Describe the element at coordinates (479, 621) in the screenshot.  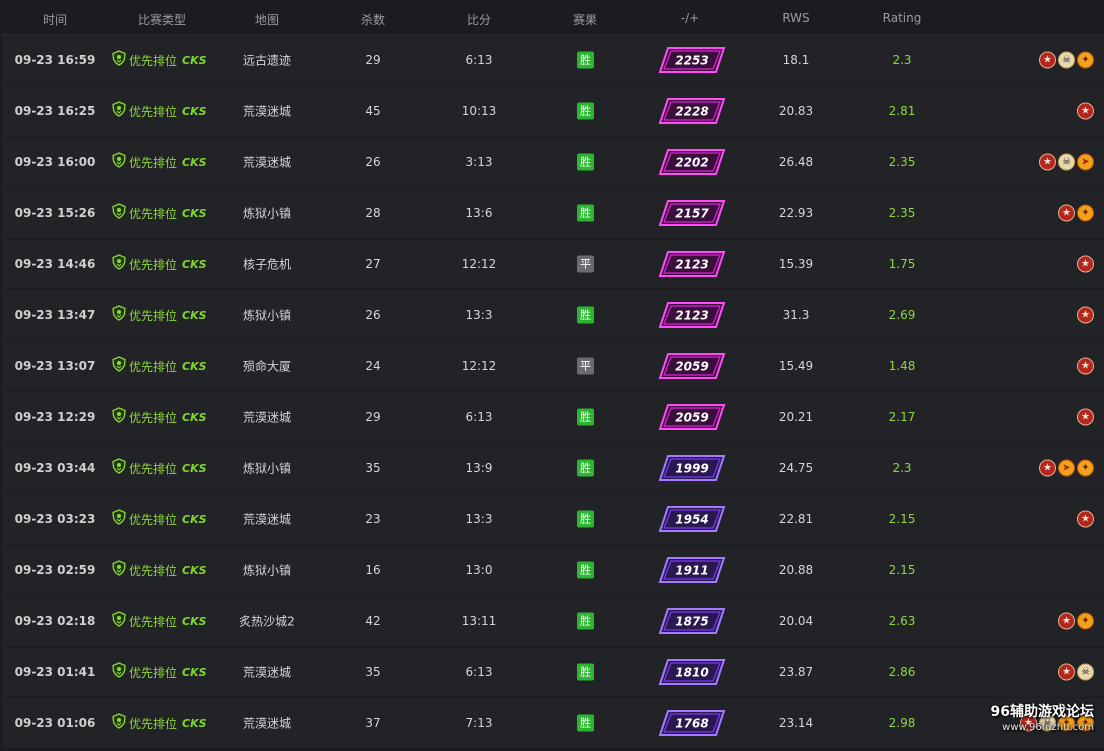
I see `score-value: 13:11` at that location.